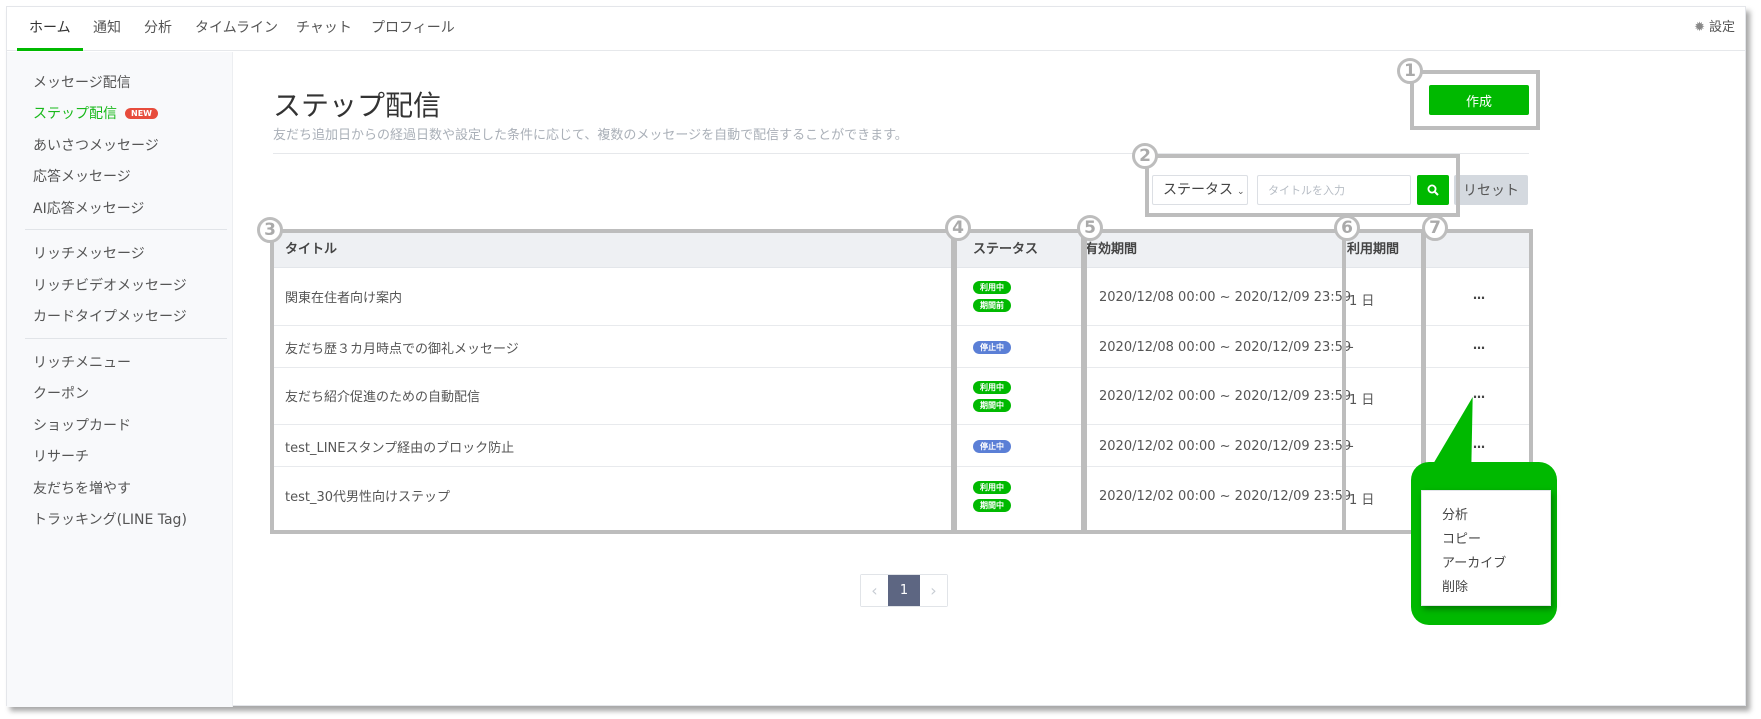 This screenshot has height=719, width=1761. What do you see at coordinates (1474, 561) in the screenshot?
I see `menu-item-archive: アーカイブ` at bounding box center [1474, 561].